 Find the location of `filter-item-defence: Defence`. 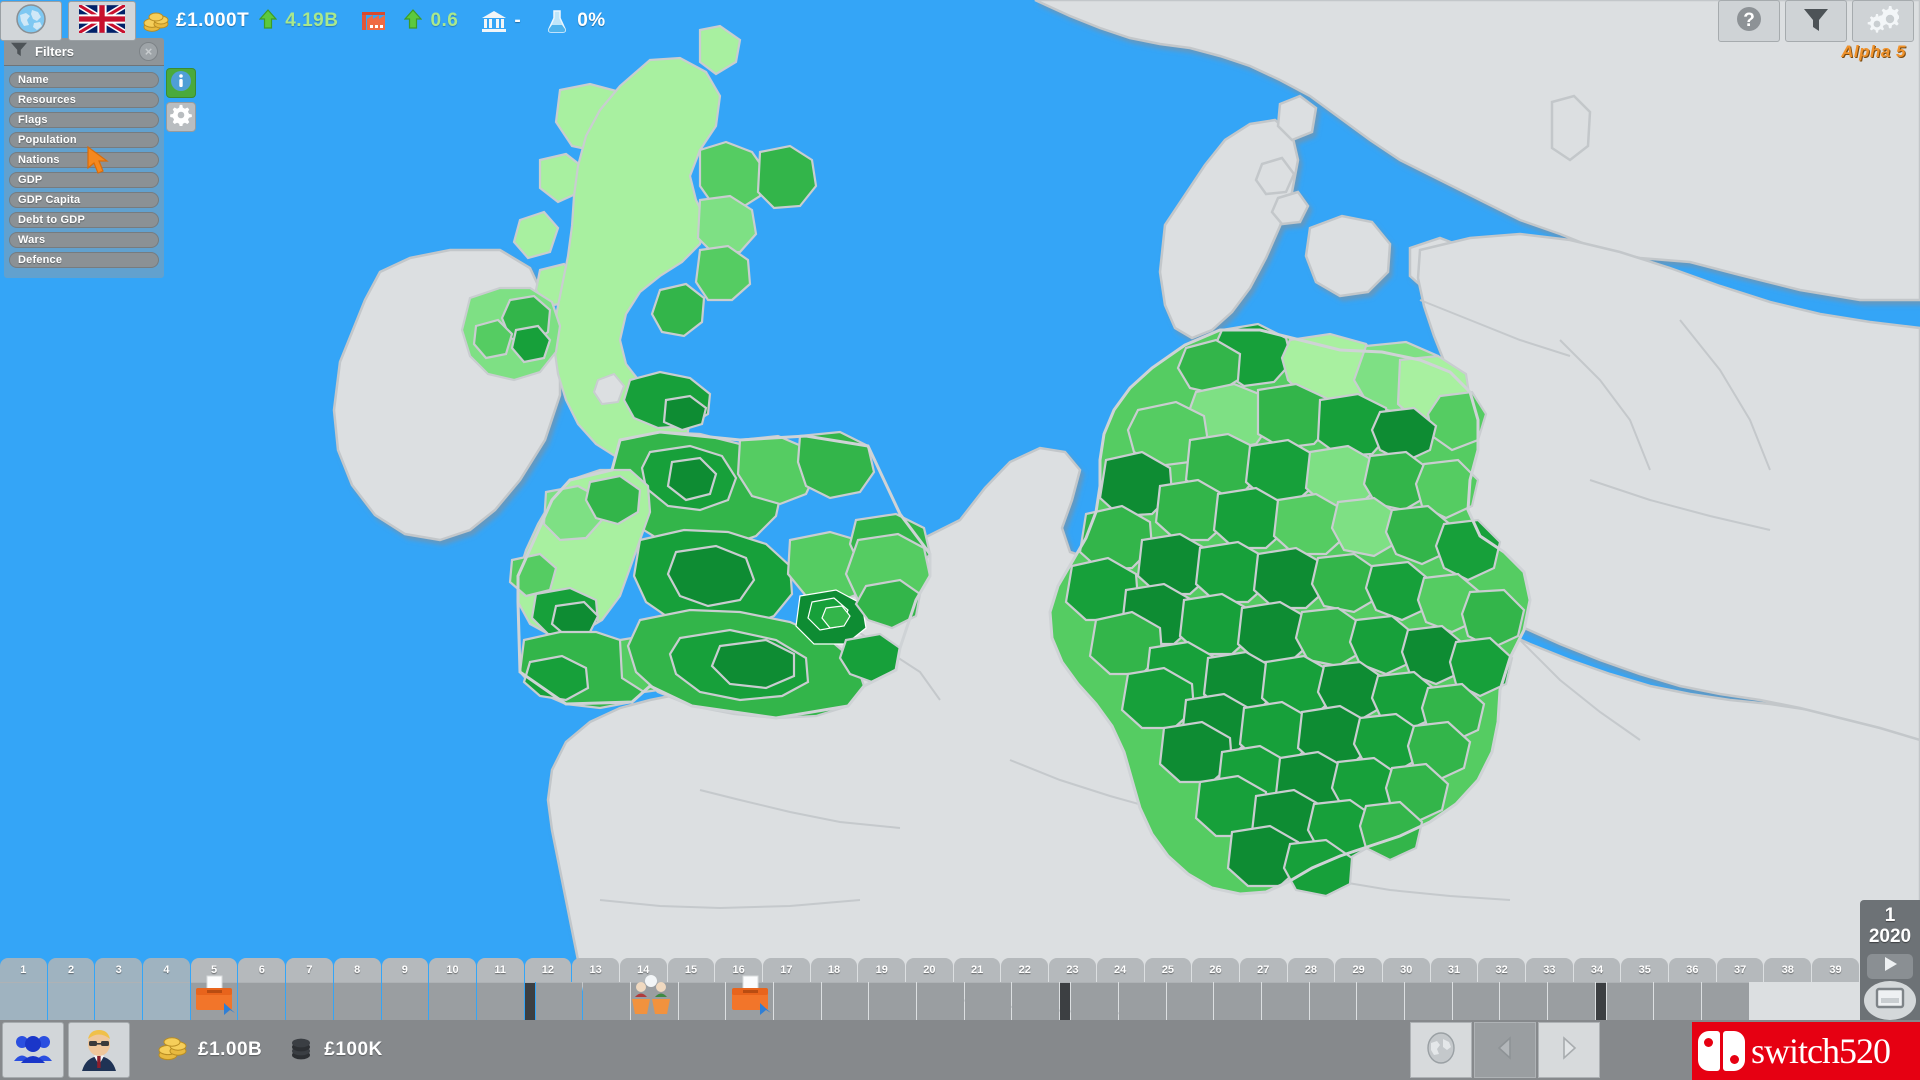

filter-item-defence: Defence is located at coordinates (84, 260).